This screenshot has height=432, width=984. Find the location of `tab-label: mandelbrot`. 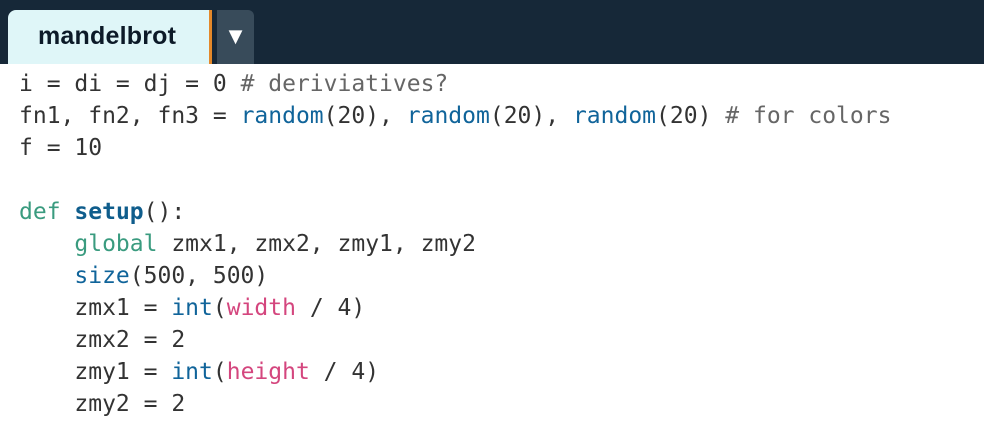

tab-label: mandelbrot is located at coordinates (107, 36).